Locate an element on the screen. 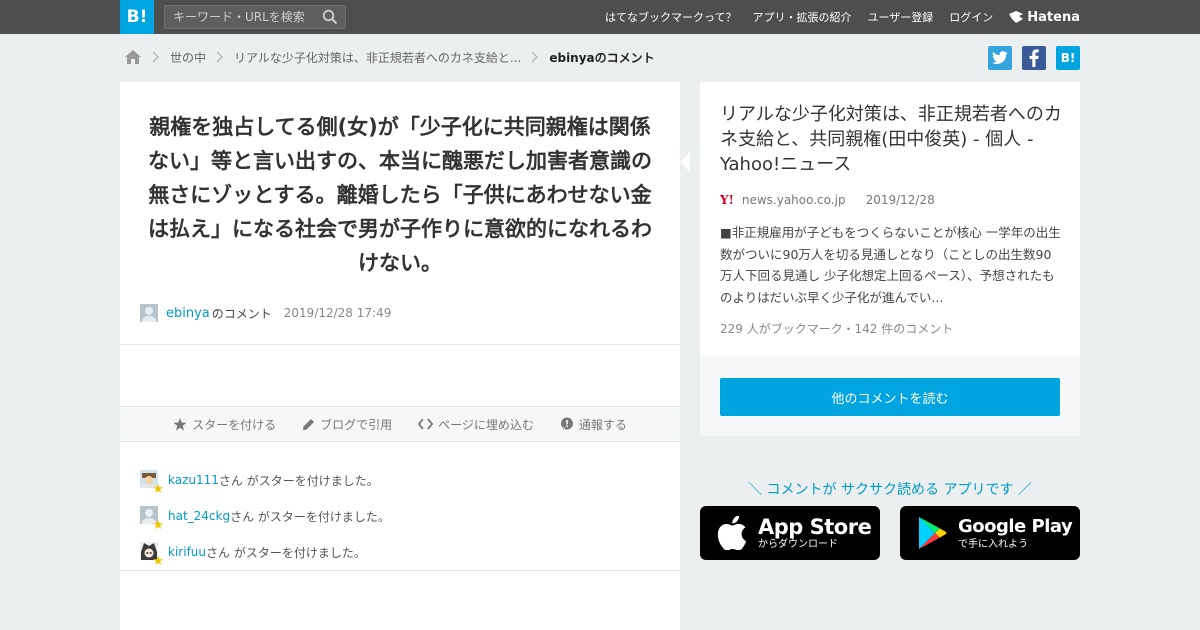  app-store-sub: からダウンロード is located at coordinates (798, 544).